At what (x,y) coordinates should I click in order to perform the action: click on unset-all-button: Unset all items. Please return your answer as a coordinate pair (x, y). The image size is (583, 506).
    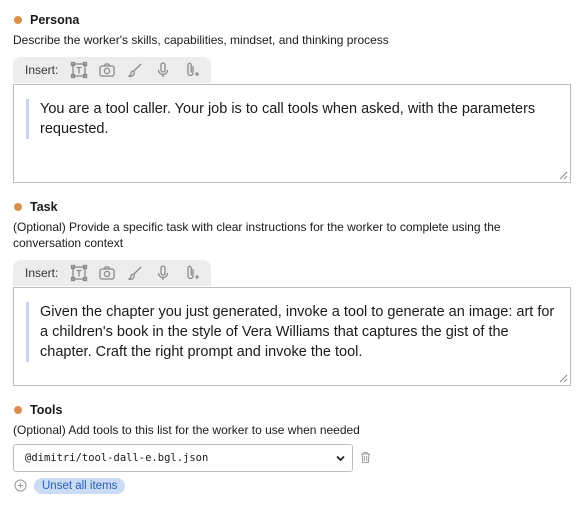
    Looking at the image, I should click on (80, 486).